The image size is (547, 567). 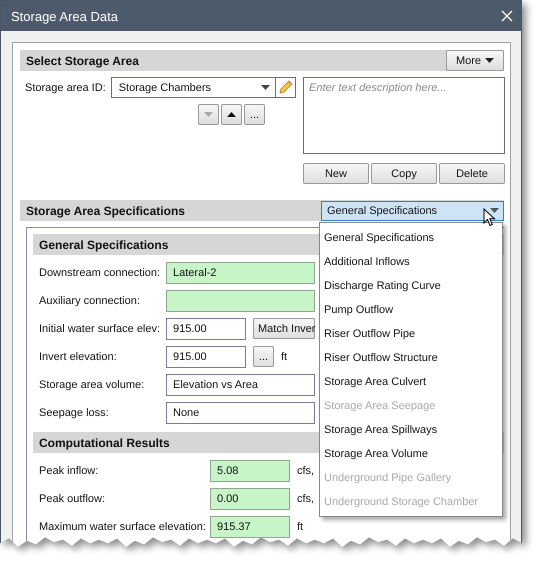 What do you see at coordinates (250, 499) in the screenshot?
I see `result-field: 0.00` at bounding box center [250, 499].